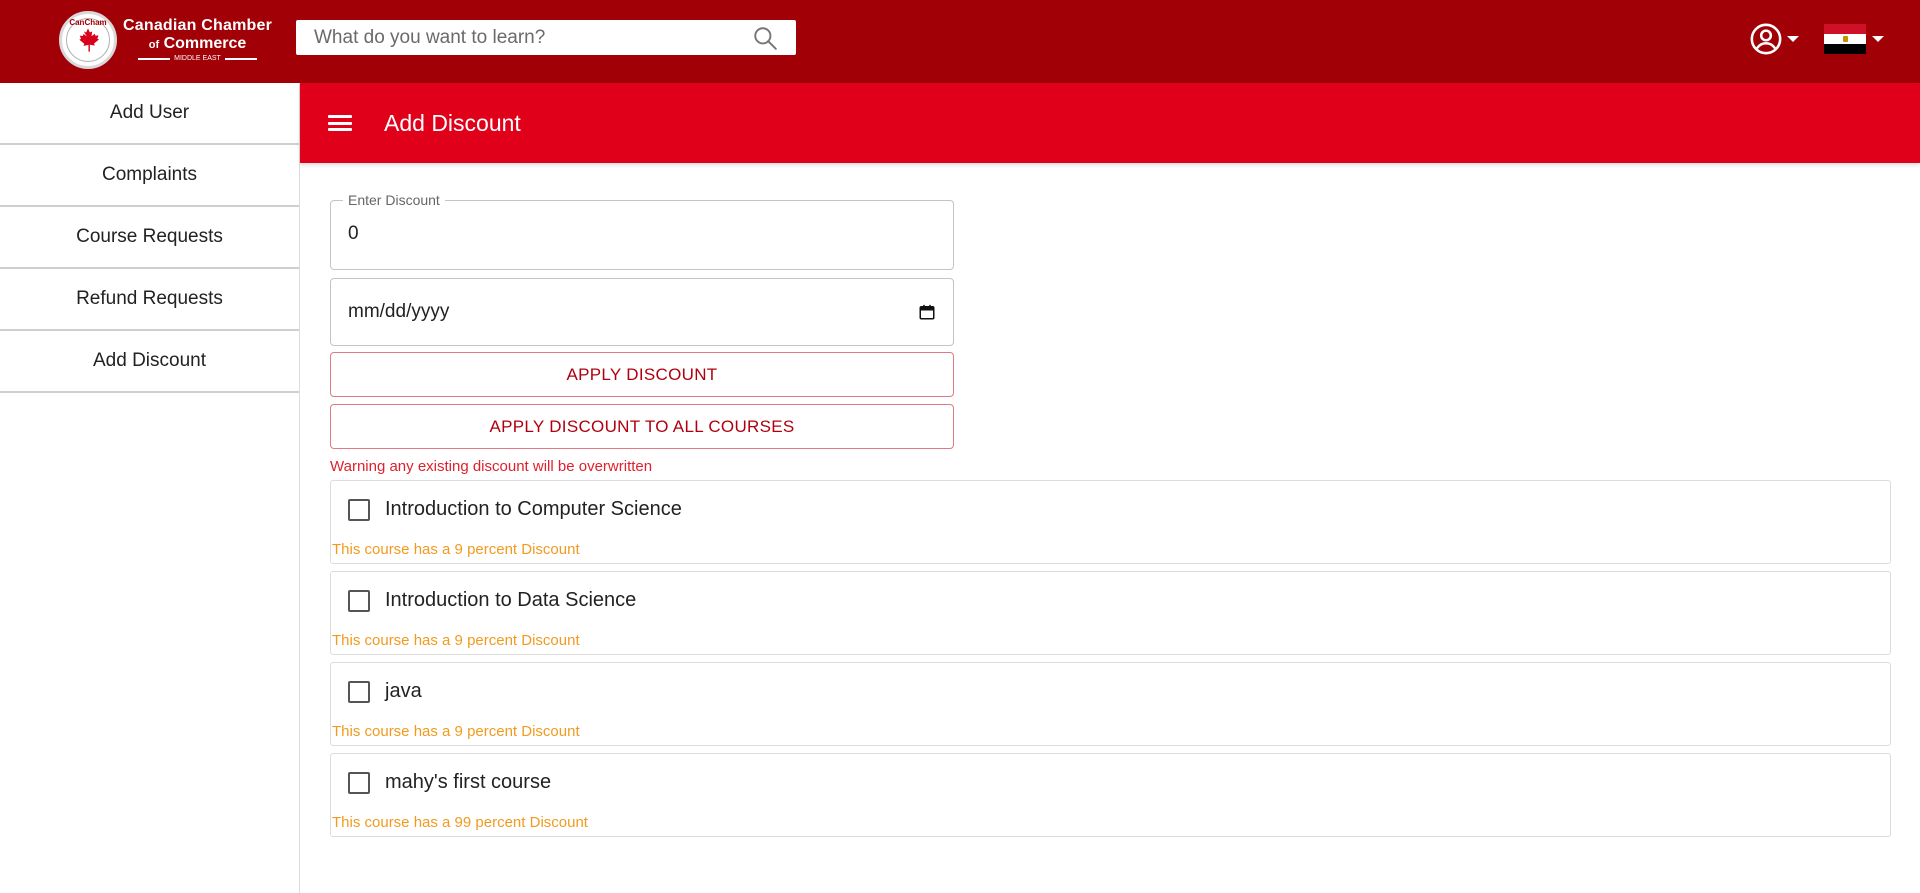 This screenshot has width=1920, height=893. Describe the element at coordinates (149, 114) in the screenshot. I see `sidebar-item-add-user: Add User` at that location.